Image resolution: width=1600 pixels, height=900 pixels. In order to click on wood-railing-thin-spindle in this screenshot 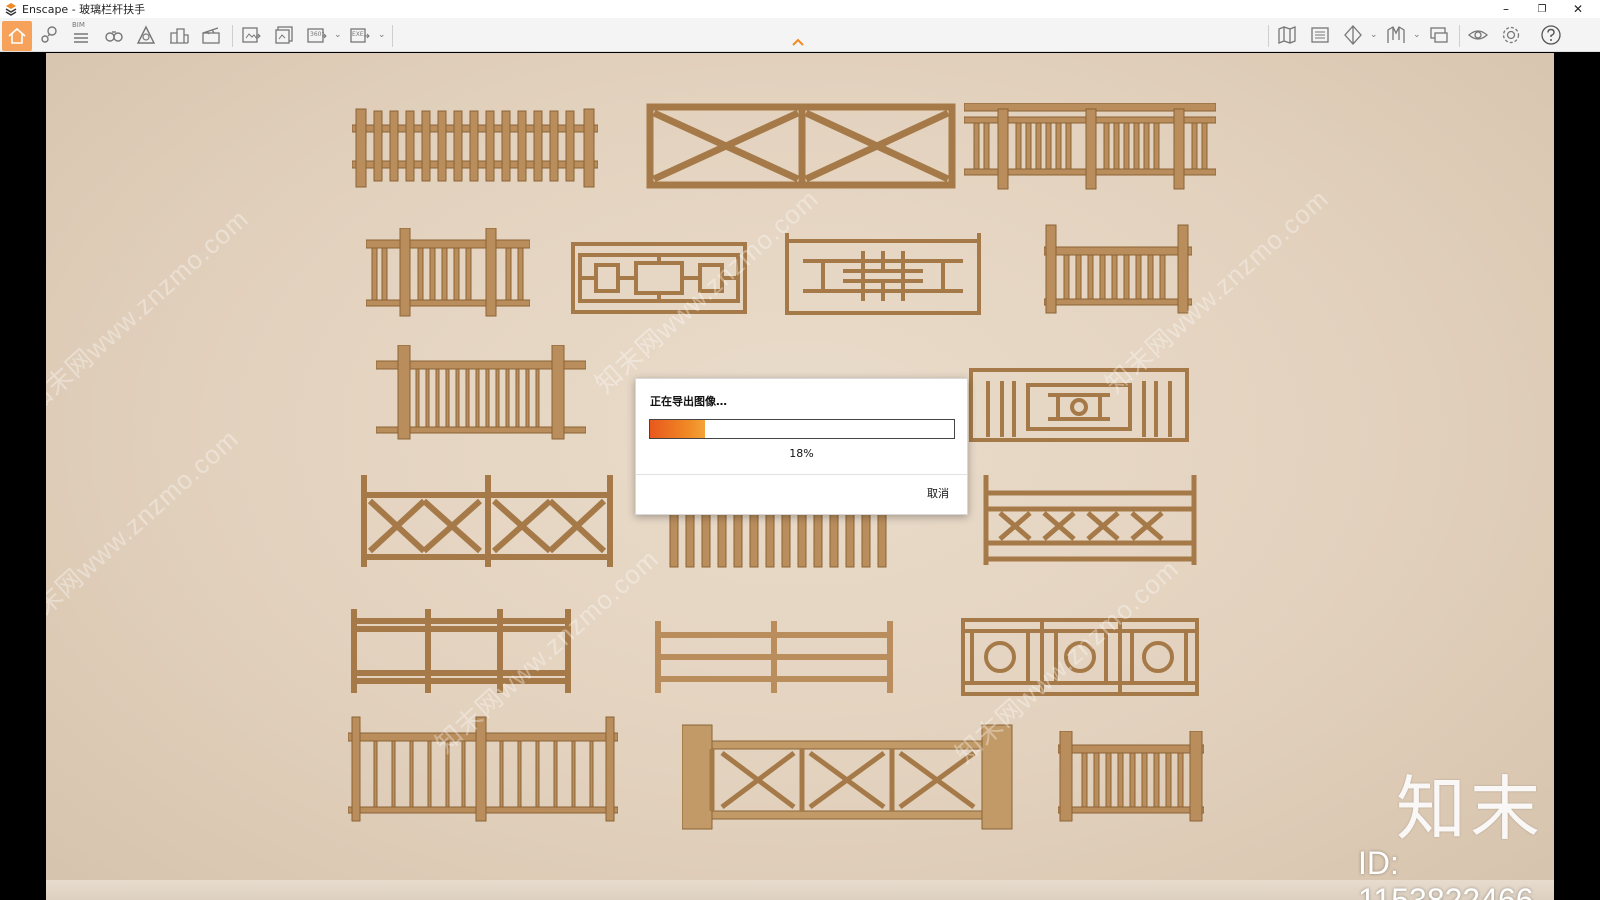, I will do `click(481, 393)`.